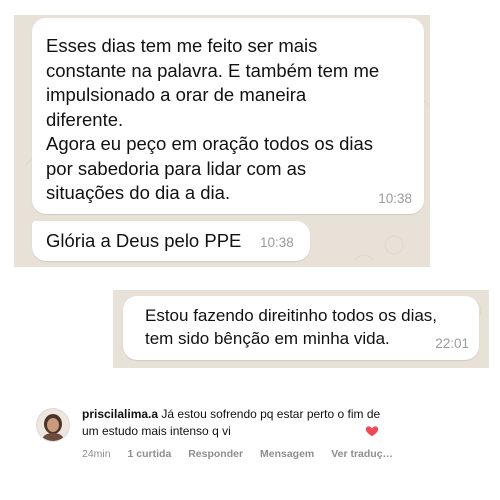 The height and width of the screenshot is (500, 500). Describe the element at coordinates (150, 454) in the screenshot. I see `comment-likes: 1 curtida` at that location.